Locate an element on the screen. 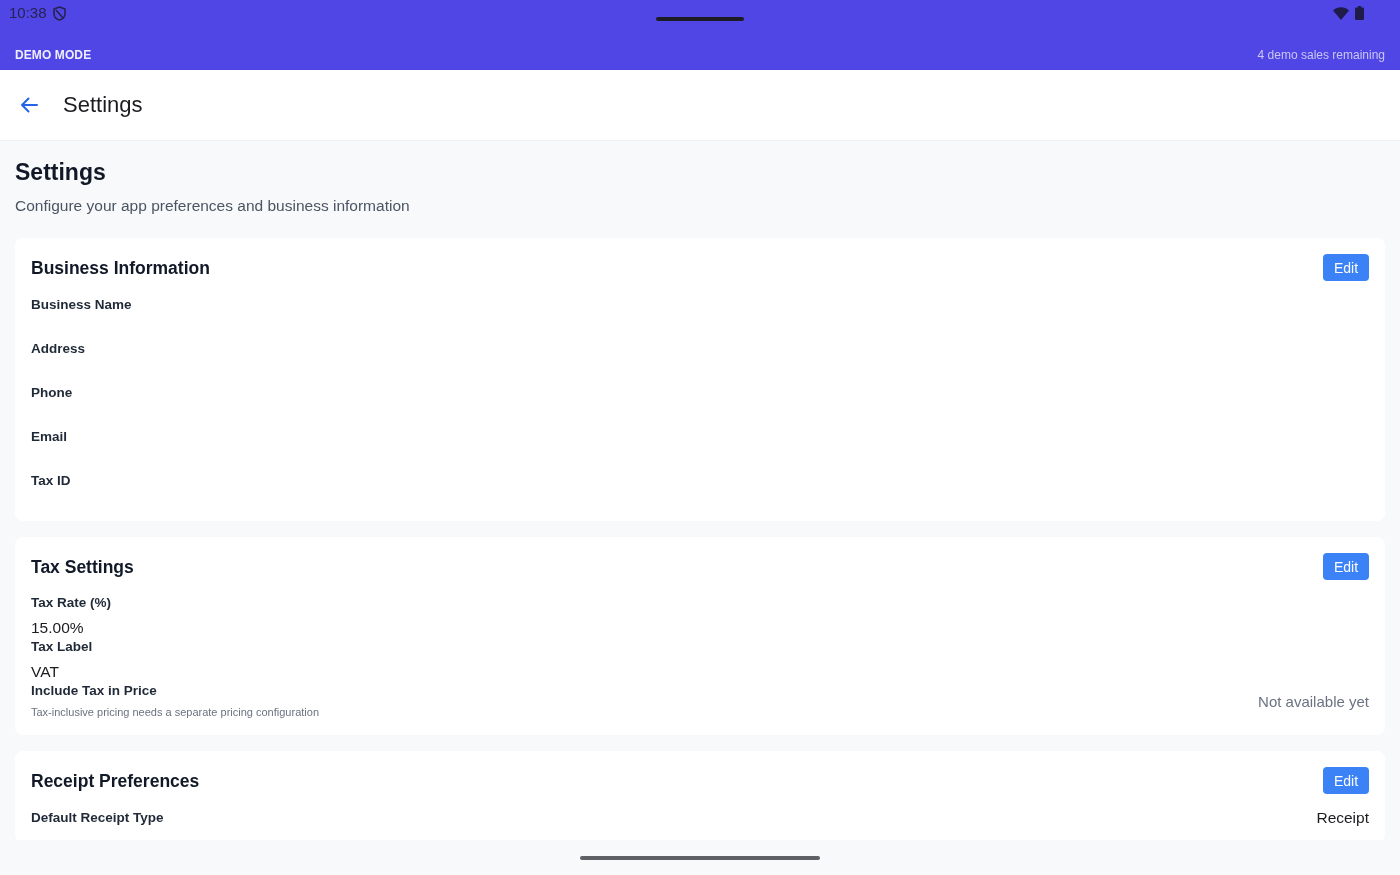  battery-icon is located at coordinates (1359, 13).